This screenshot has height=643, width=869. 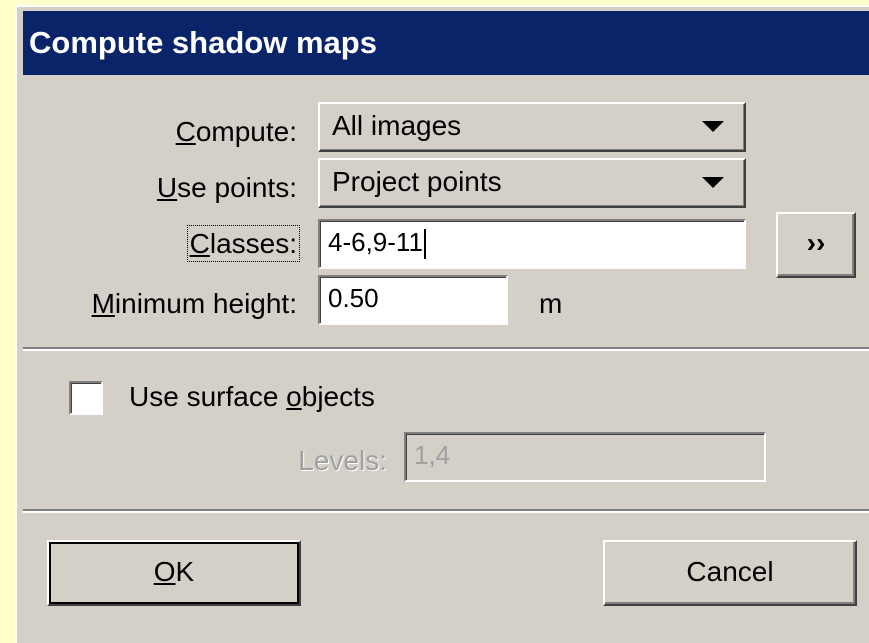 I want to click on use-points-dropdown: Project points, so click(x=532, y=183).